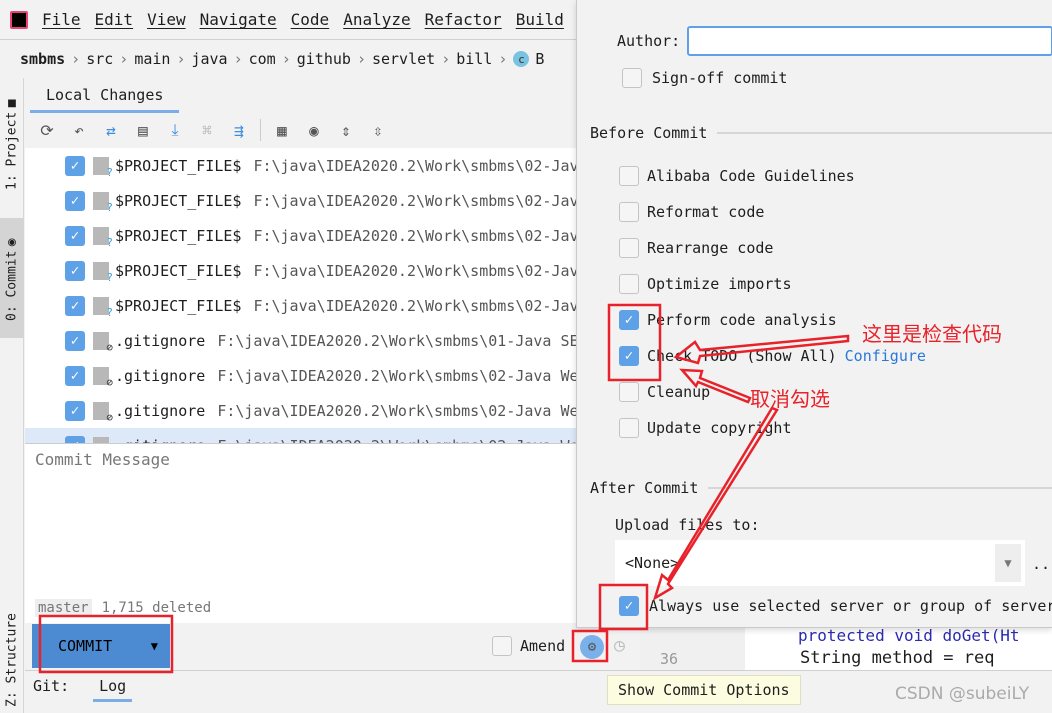 The image size is (1052, 713). I want to click on tab-local-changes: Local Changes, so click(105, 96).